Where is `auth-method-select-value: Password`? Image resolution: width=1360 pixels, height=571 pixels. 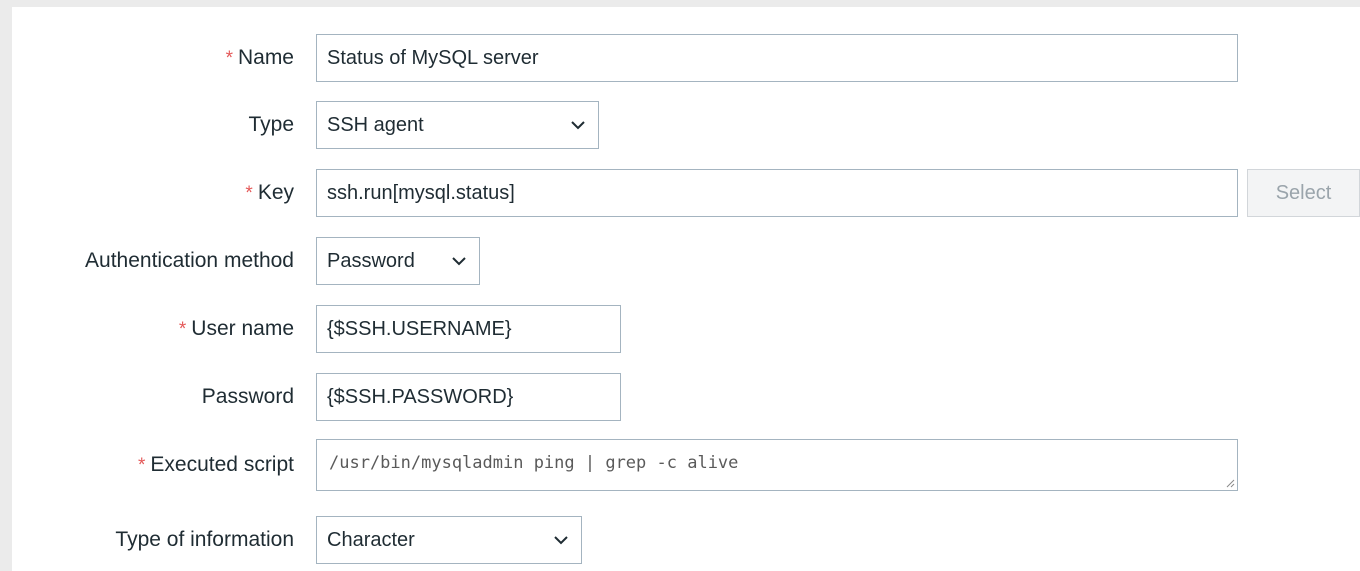 auth-method-select-value: Password is located at coordinates (371, 261).